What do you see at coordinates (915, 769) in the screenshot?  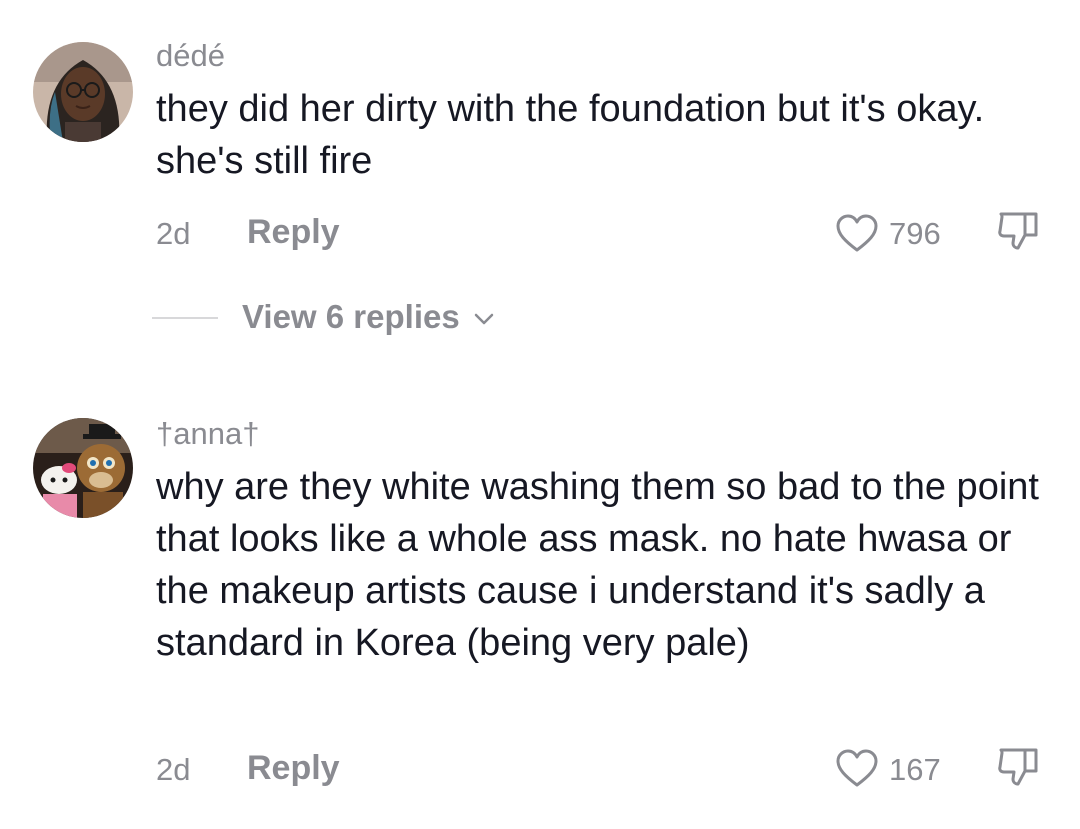 I see `like-count: 167` at bounding box center [915, 769].